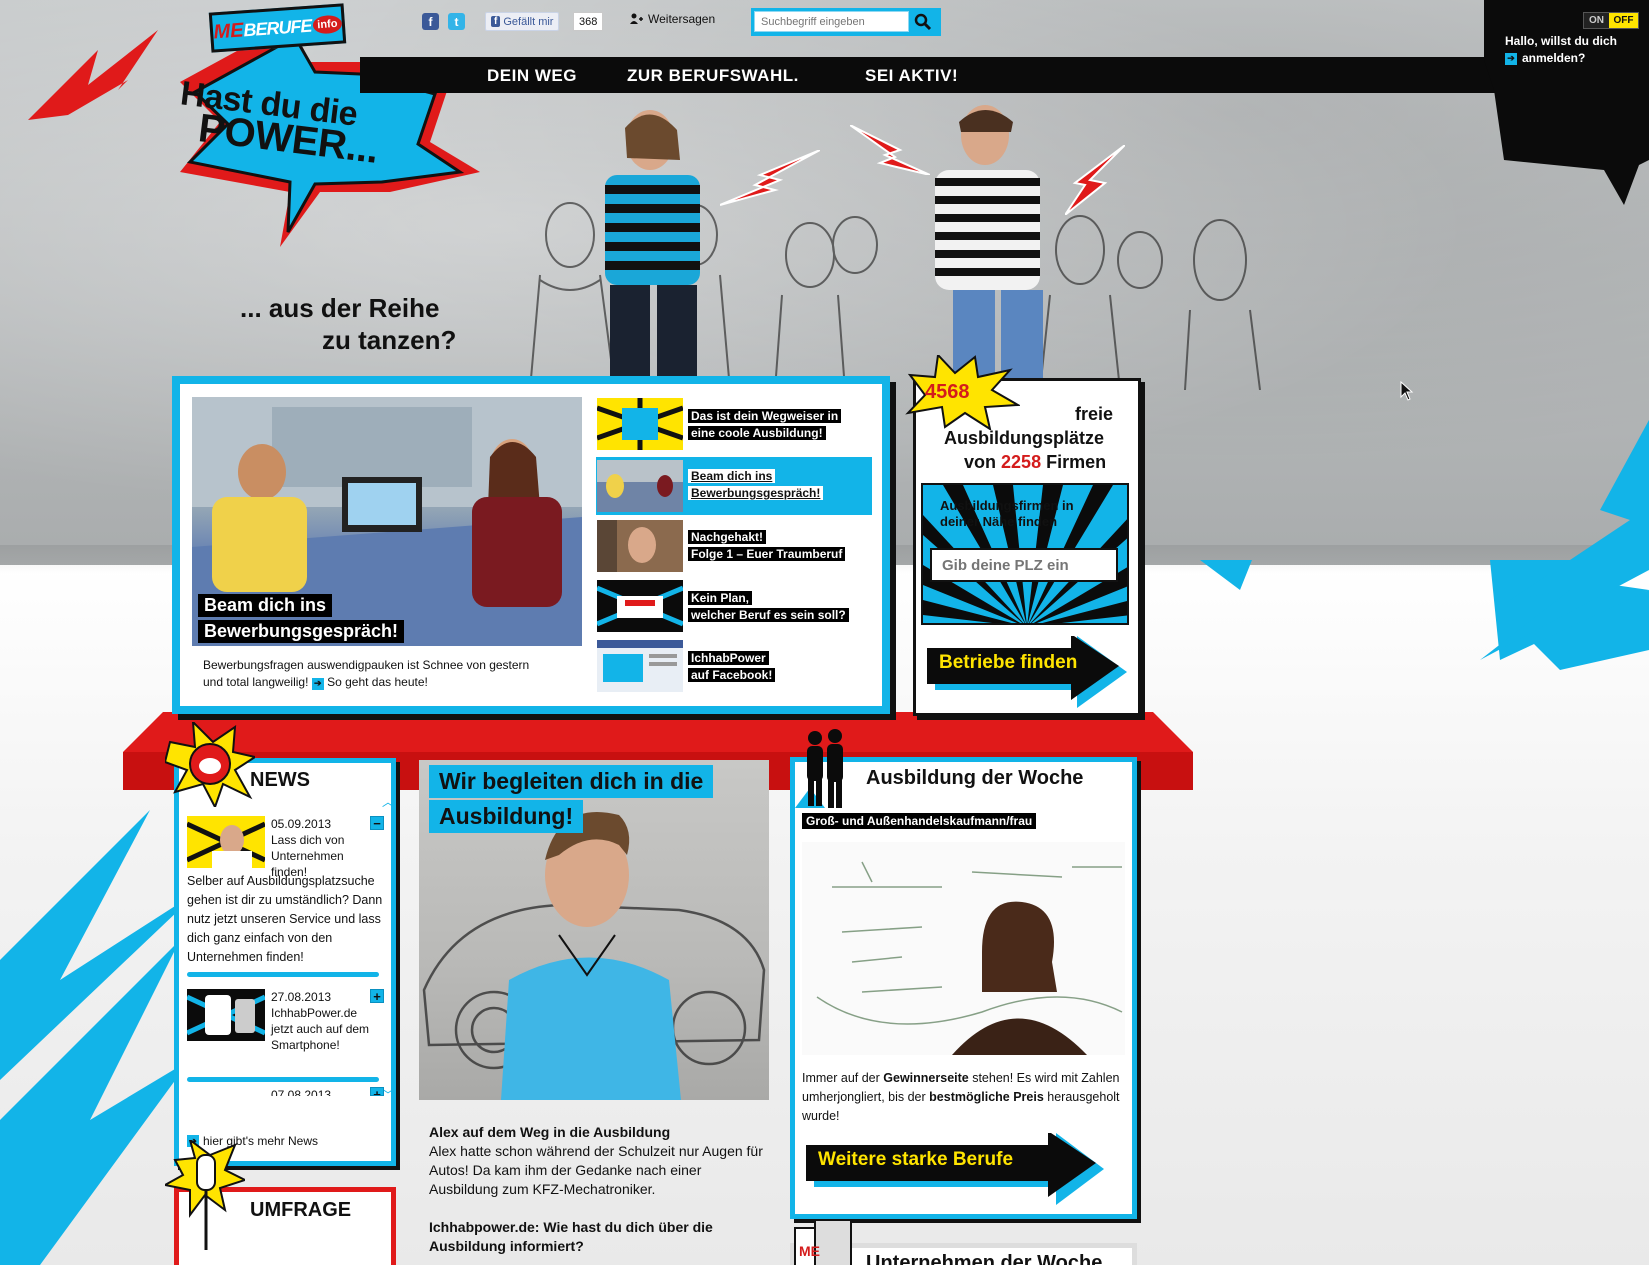  Describe the element at coordinates (640, 606) in the screenshot. I see `feature-thumb-kein-plan` at that location.